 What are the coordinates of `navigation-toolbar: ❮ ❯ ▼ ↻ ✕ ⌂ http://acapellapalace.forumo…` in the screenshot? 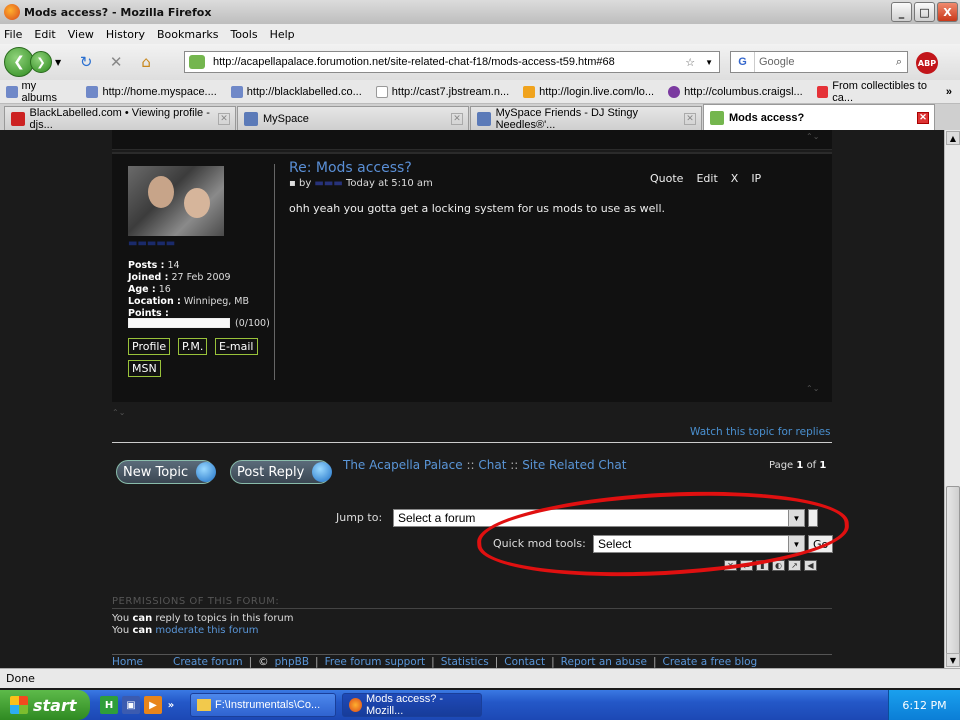 It's located at (480, 62).